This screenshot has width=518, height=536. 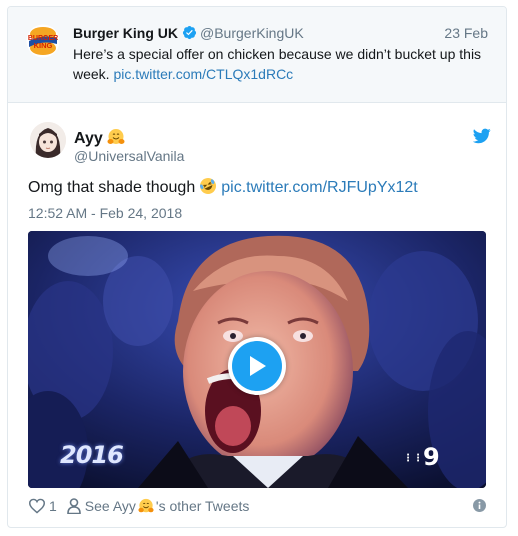 I want to click on author-name: Ayy, so click(x=99, y=138).